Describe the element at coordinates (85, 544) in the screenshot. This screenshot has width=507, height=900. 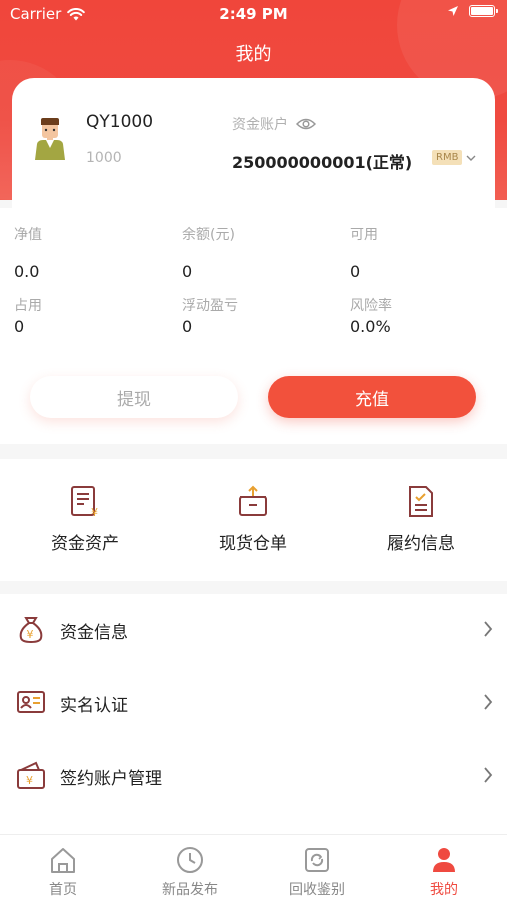
I see `quick-label: 资金资产` at that location.